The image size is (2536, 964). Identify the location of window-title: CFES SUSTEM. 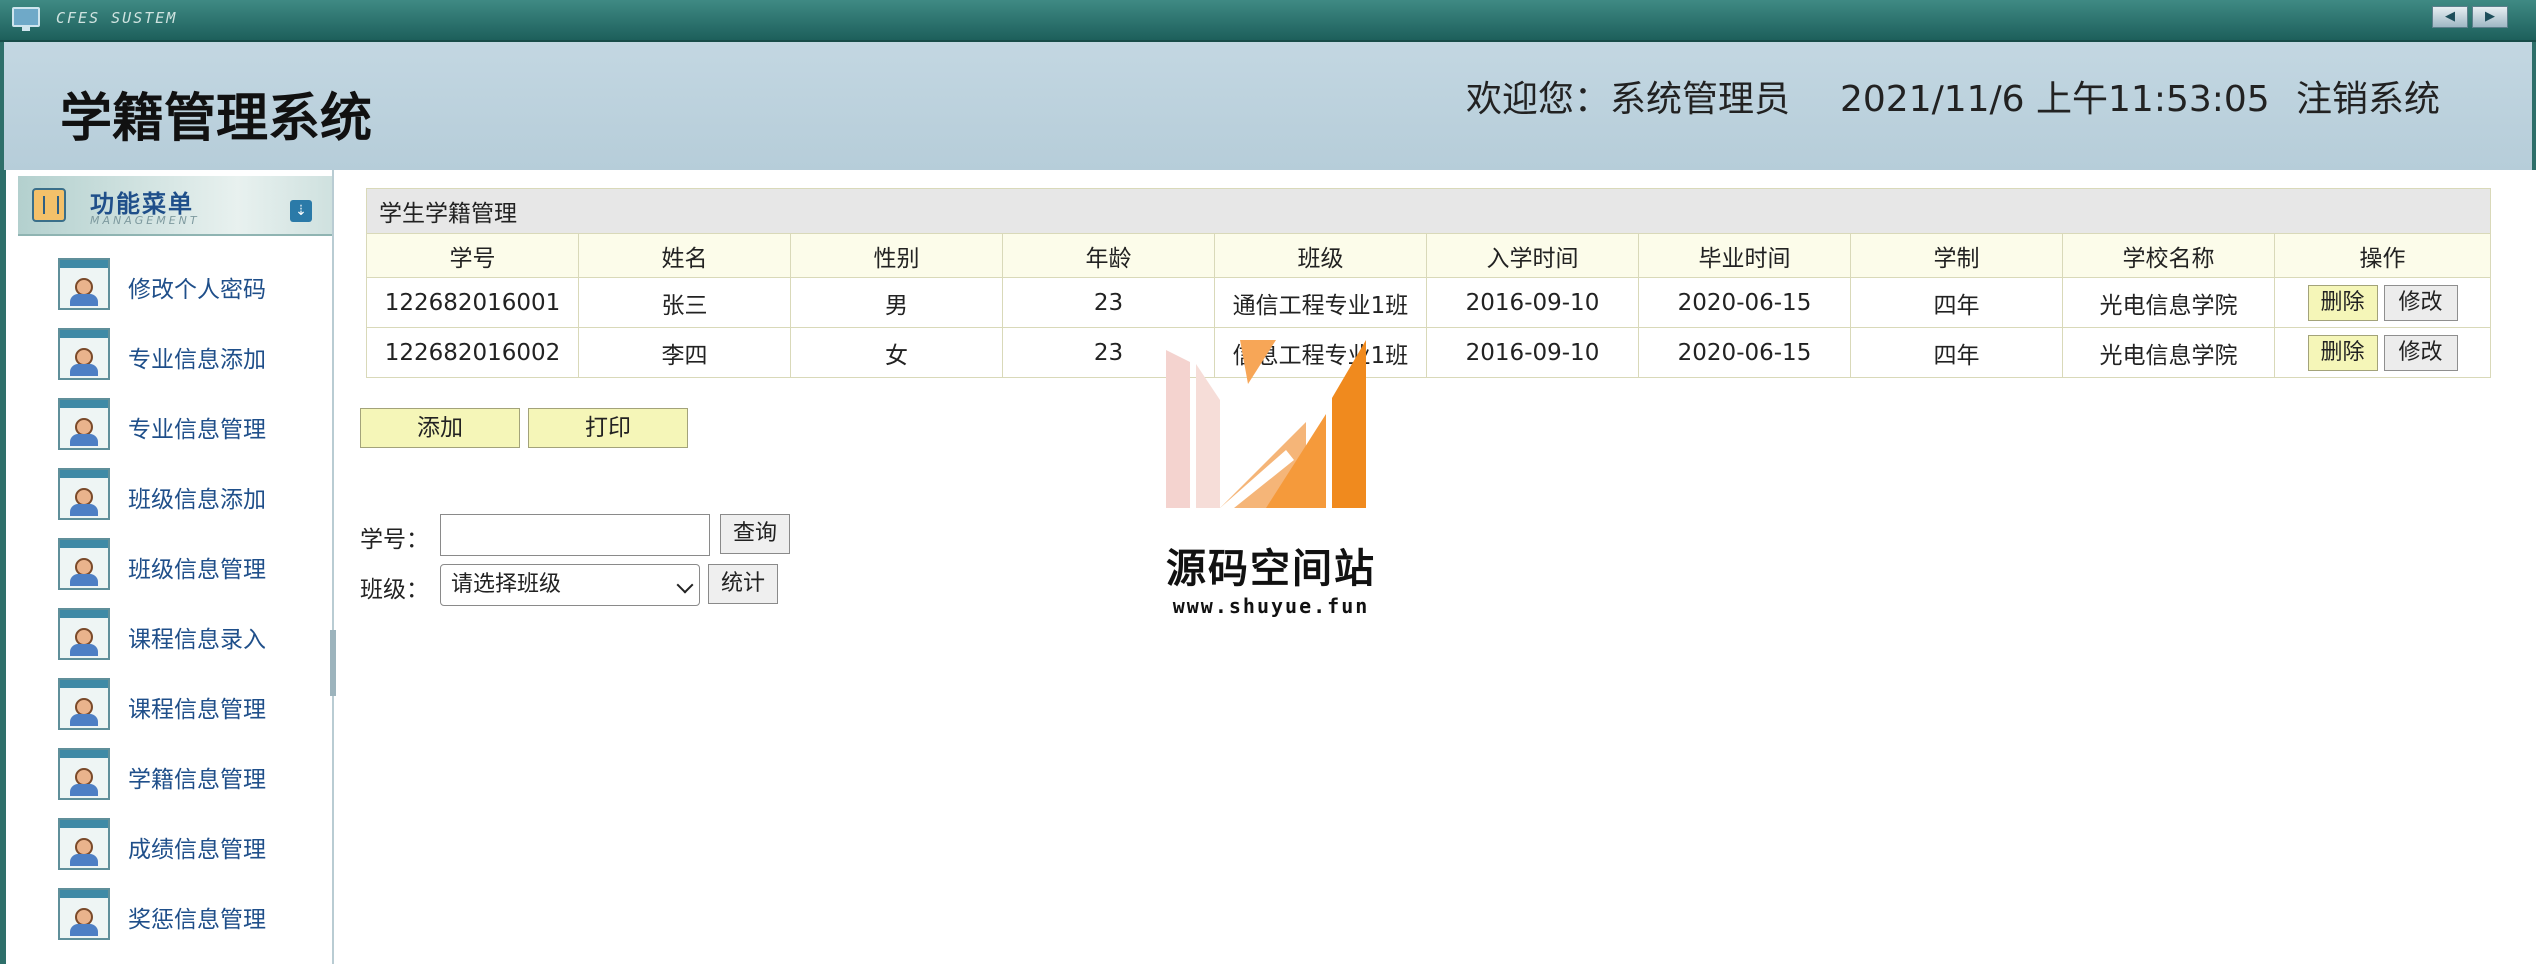
(117, 18).